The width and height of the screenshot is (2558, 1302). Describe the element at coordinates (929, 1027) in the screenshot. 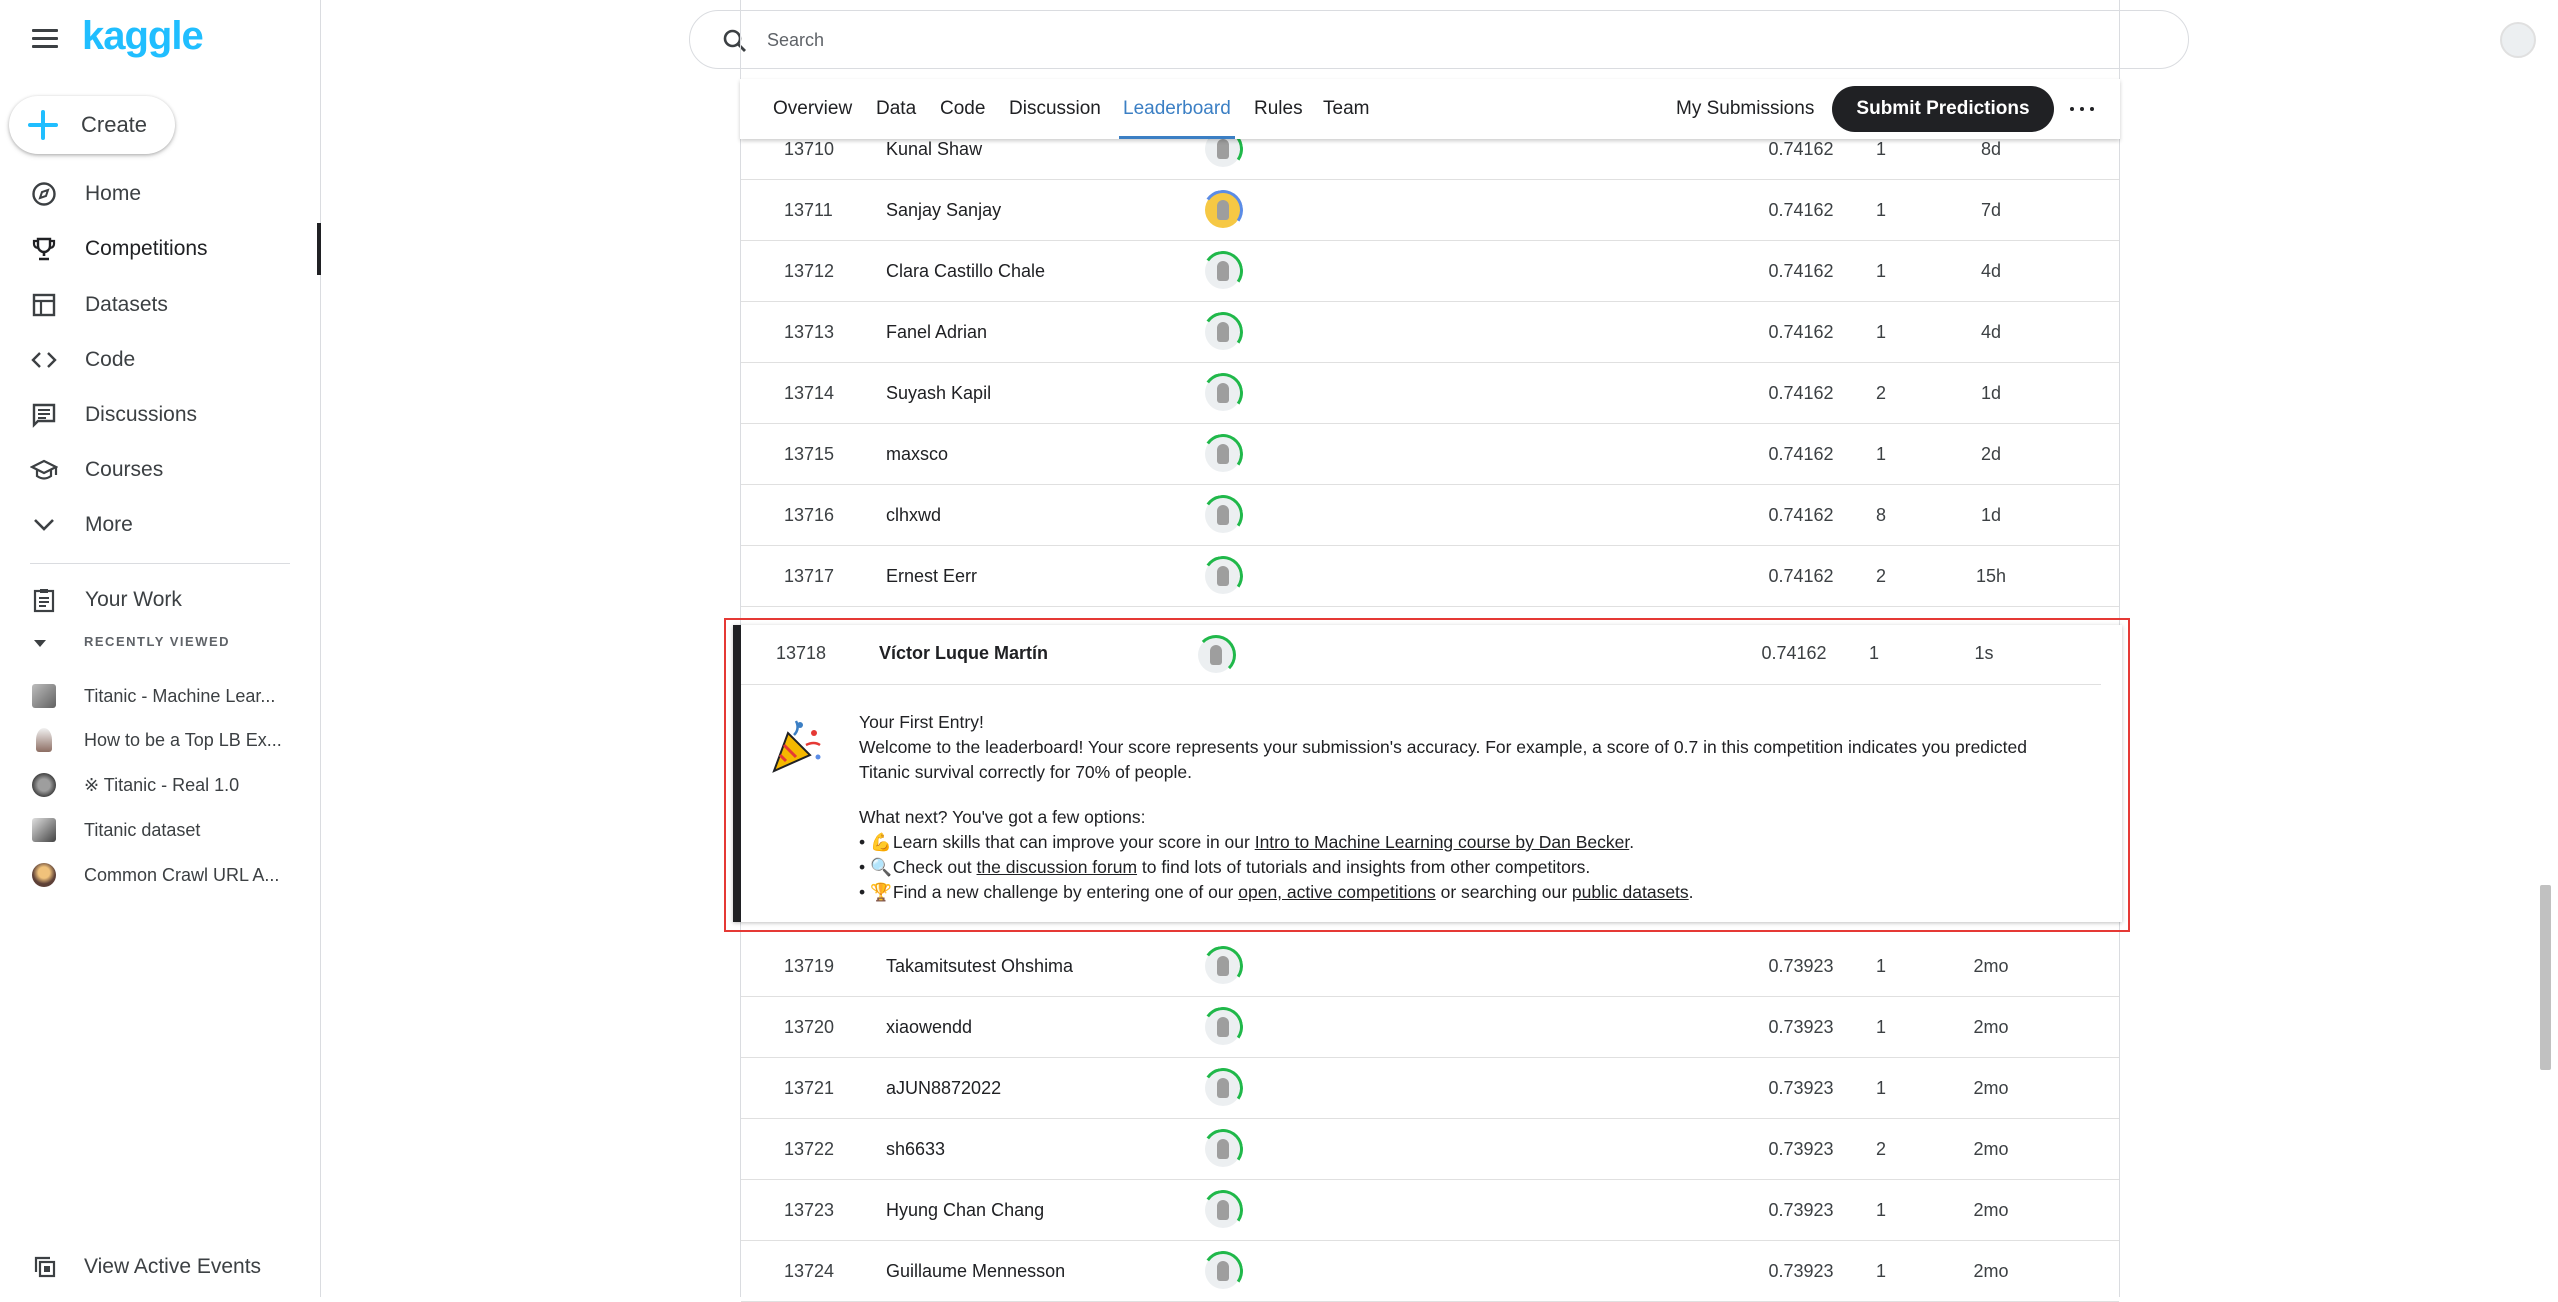

I see `team-name-link: xiaowendd` at that location.